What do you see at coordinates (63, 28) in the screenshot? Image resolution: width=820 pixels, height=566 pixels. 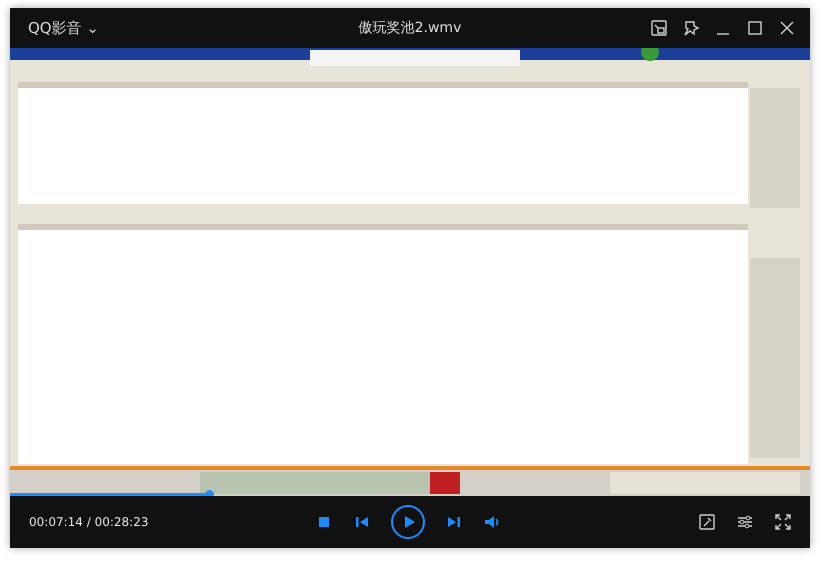 I see `app-menu-button: QQ影音 ⌄` at bounding box center [63, 28].